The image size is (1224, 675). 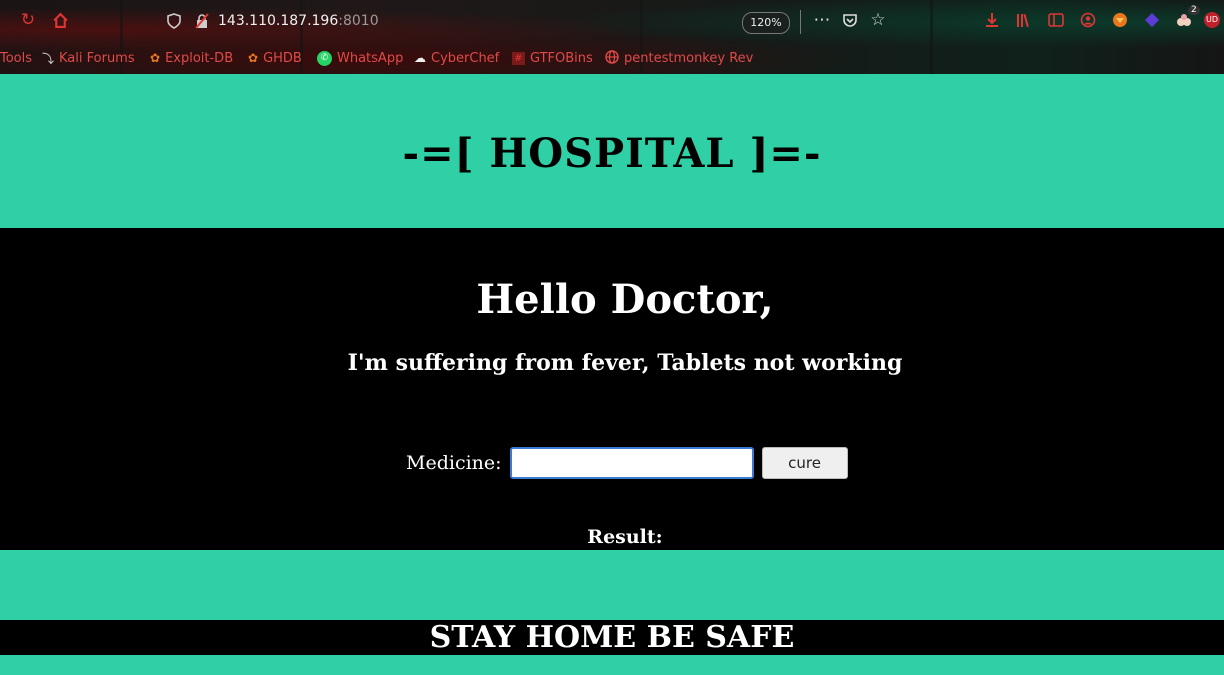 What do you see at coordinates (800, 22) in the screenshot?
I see `toolbar-separator` at bounding box center [800, 22].